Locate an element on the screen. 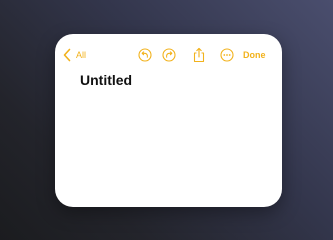 The height and width of the screenshot is (240, 333). share-icon is located at coordinates (199, 55).